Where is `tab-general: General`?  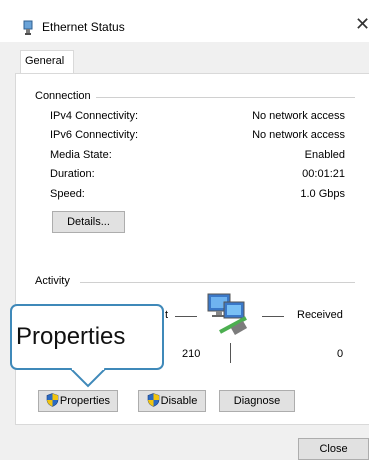
tab-general: General is located at coordinates (47, 61).